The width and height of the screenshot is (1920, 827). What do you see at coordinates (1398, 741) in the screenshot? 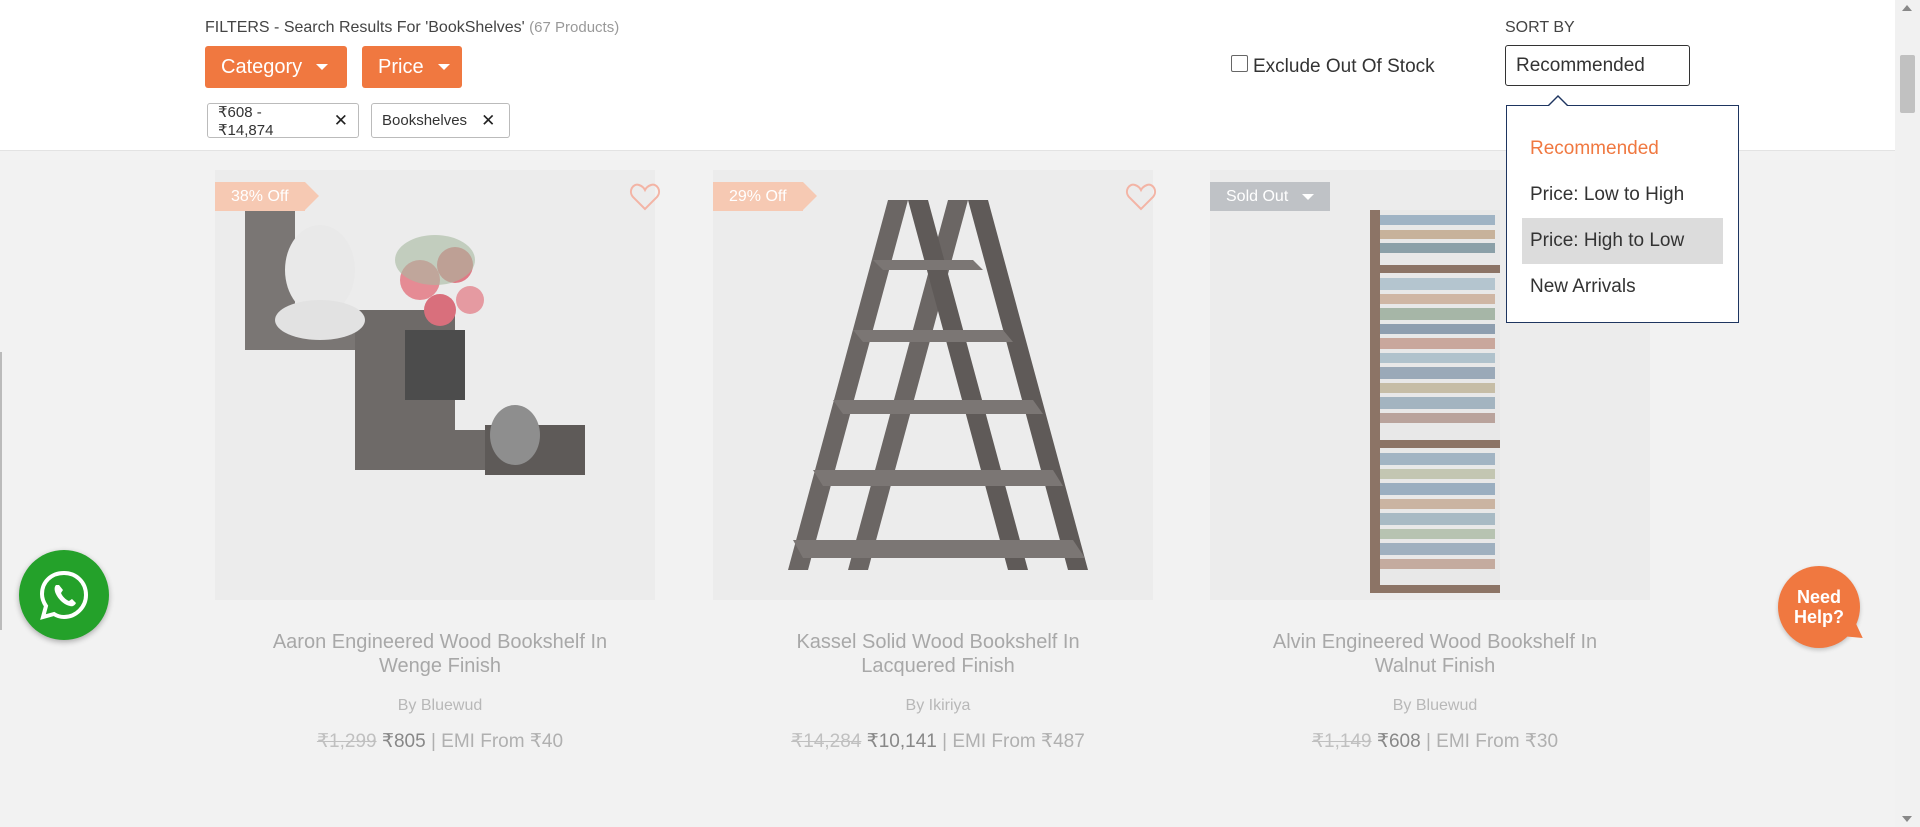
I see `product-sale-price: ₹608` at bounding box center [1398, 741].